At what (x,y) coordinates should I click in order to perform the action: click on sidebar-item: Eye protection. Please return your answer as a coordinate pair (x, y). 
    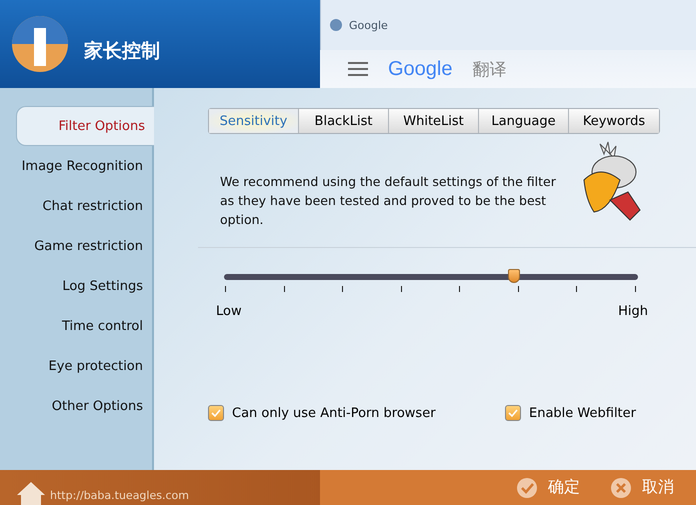
    Looking at the image, I should click on (76, 366).